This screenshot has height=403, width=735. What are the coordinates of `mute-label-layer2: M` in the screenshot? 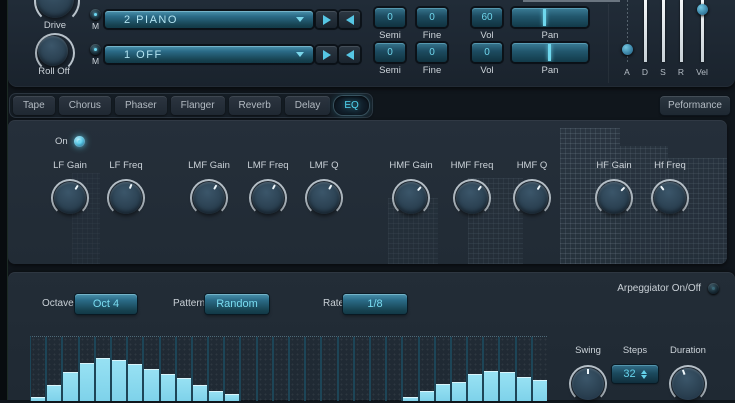 It's located at (95, 61).